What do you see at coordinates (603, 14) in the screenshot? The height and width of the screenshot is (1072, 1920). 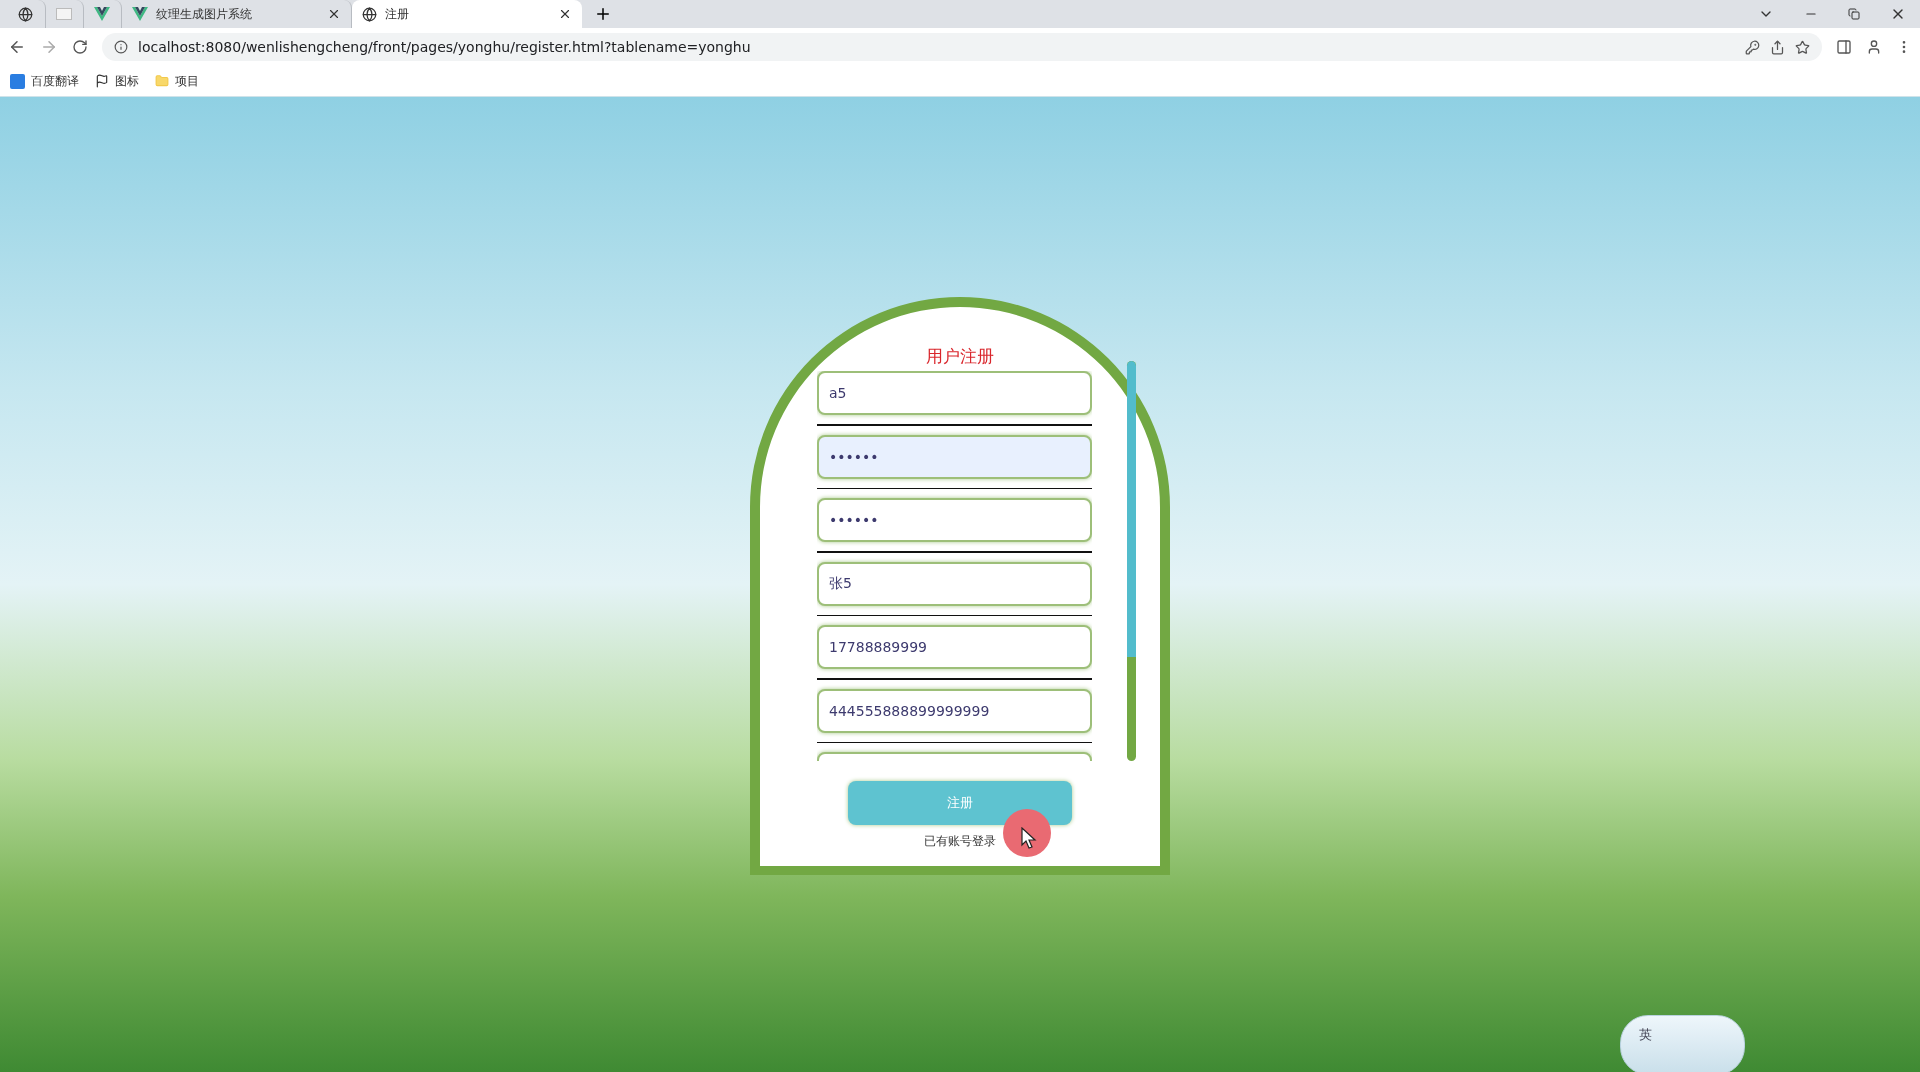 I see `new-tab-icon` at bounding box center [603, 14].